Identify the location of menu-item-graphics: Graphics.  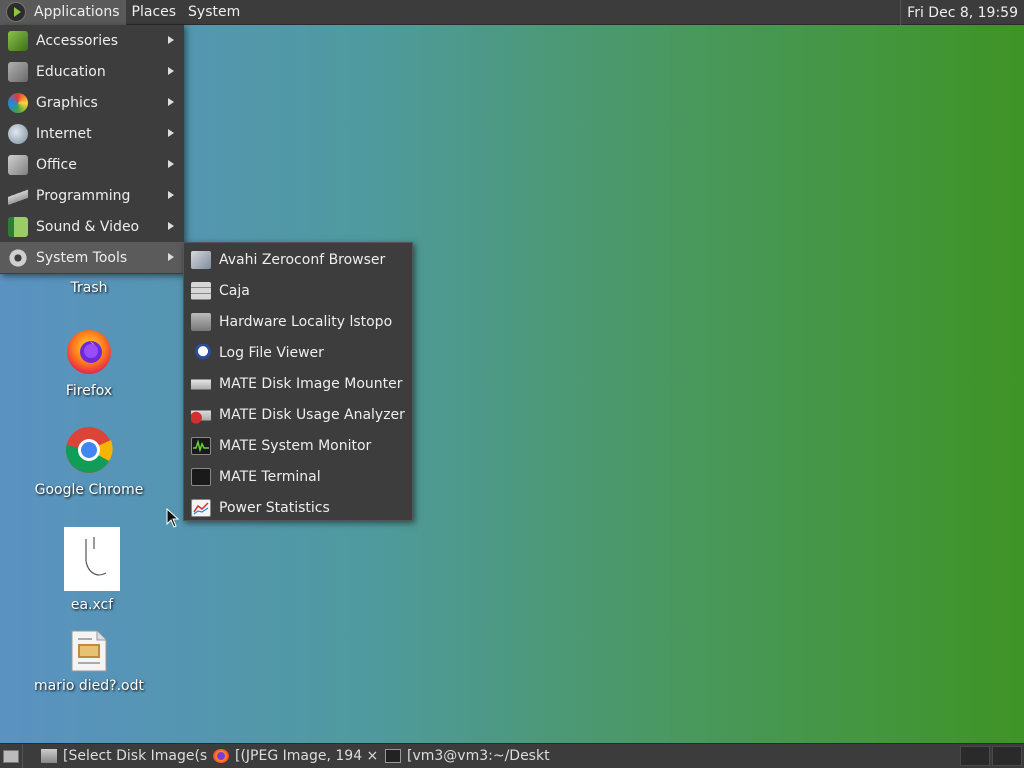
(92, 102).